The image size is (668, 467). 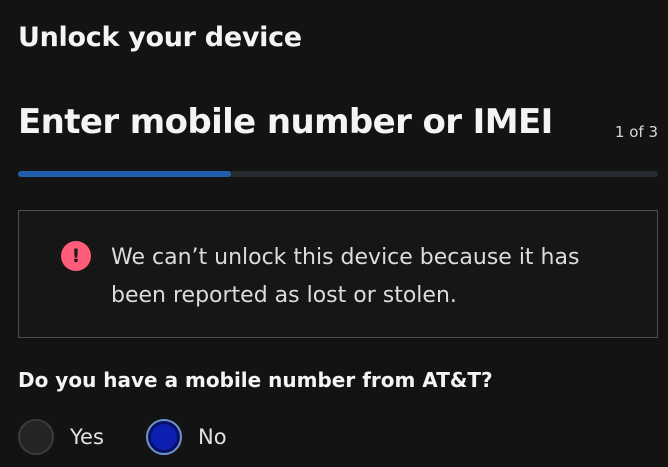 I want to click on radio-button-yes, so click(x=36, y=437).